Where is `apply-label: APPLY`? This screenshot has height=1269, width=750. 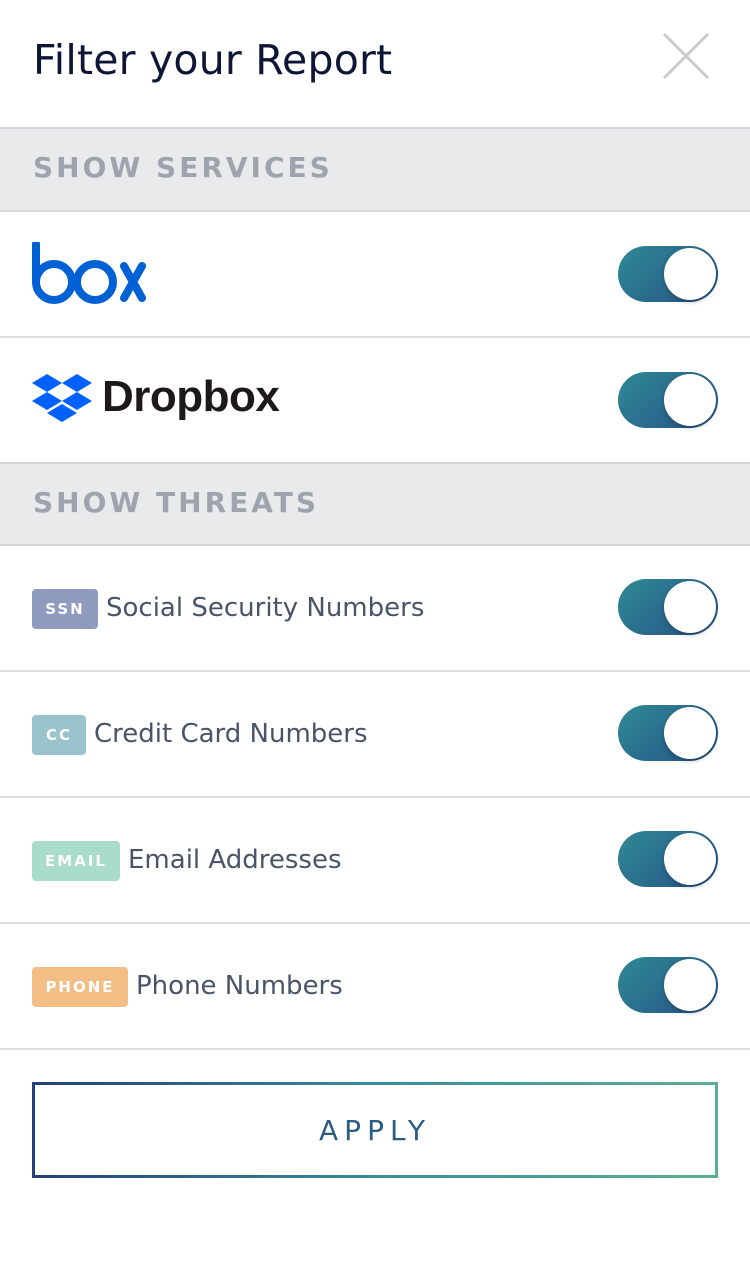 apply-label: APPLY is located at coordinates (375, 1130).